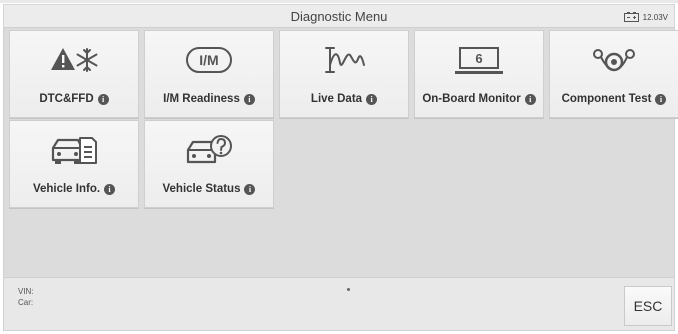  Describe the element at coordinates (348, 289) in the screenshot. I see `page-indicator-dot` at that location.